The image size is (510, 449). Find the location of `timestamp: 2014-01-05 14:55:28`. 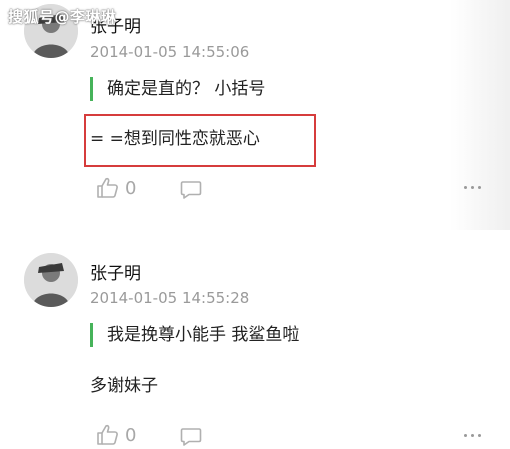

timestamp: 2014-01-05 14:55:28 is located at coordinates (170, 298).